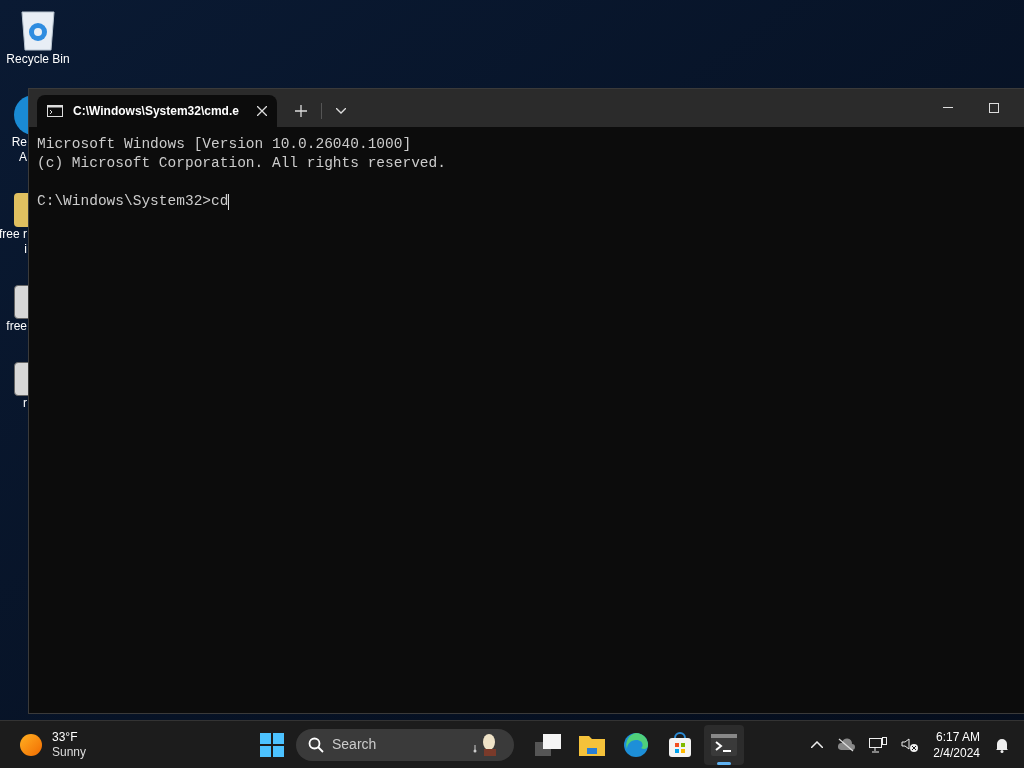 The height and width of the screenshot is (768, 1024). I want to click on console-icon, so click(55, 111).